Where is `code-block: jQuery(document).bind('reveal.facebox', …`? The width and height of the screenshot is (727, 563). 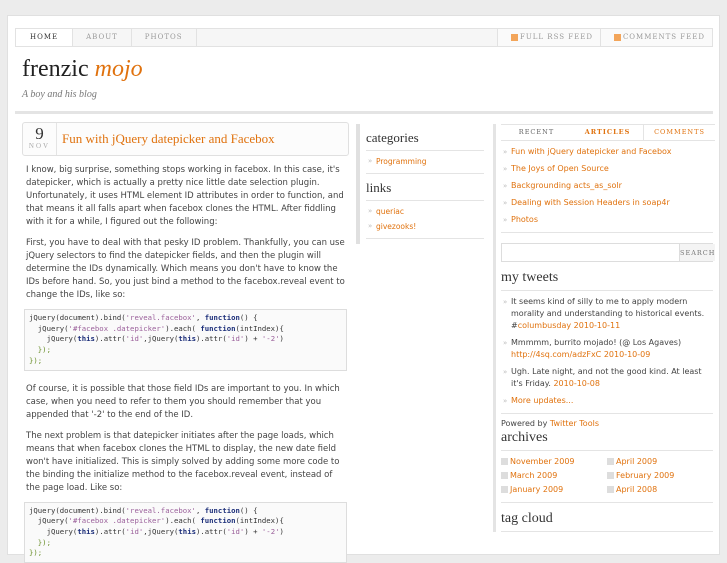 code-block: jQuery(document).bind('reveal.facebox', … is located at coordinates (185, 532).